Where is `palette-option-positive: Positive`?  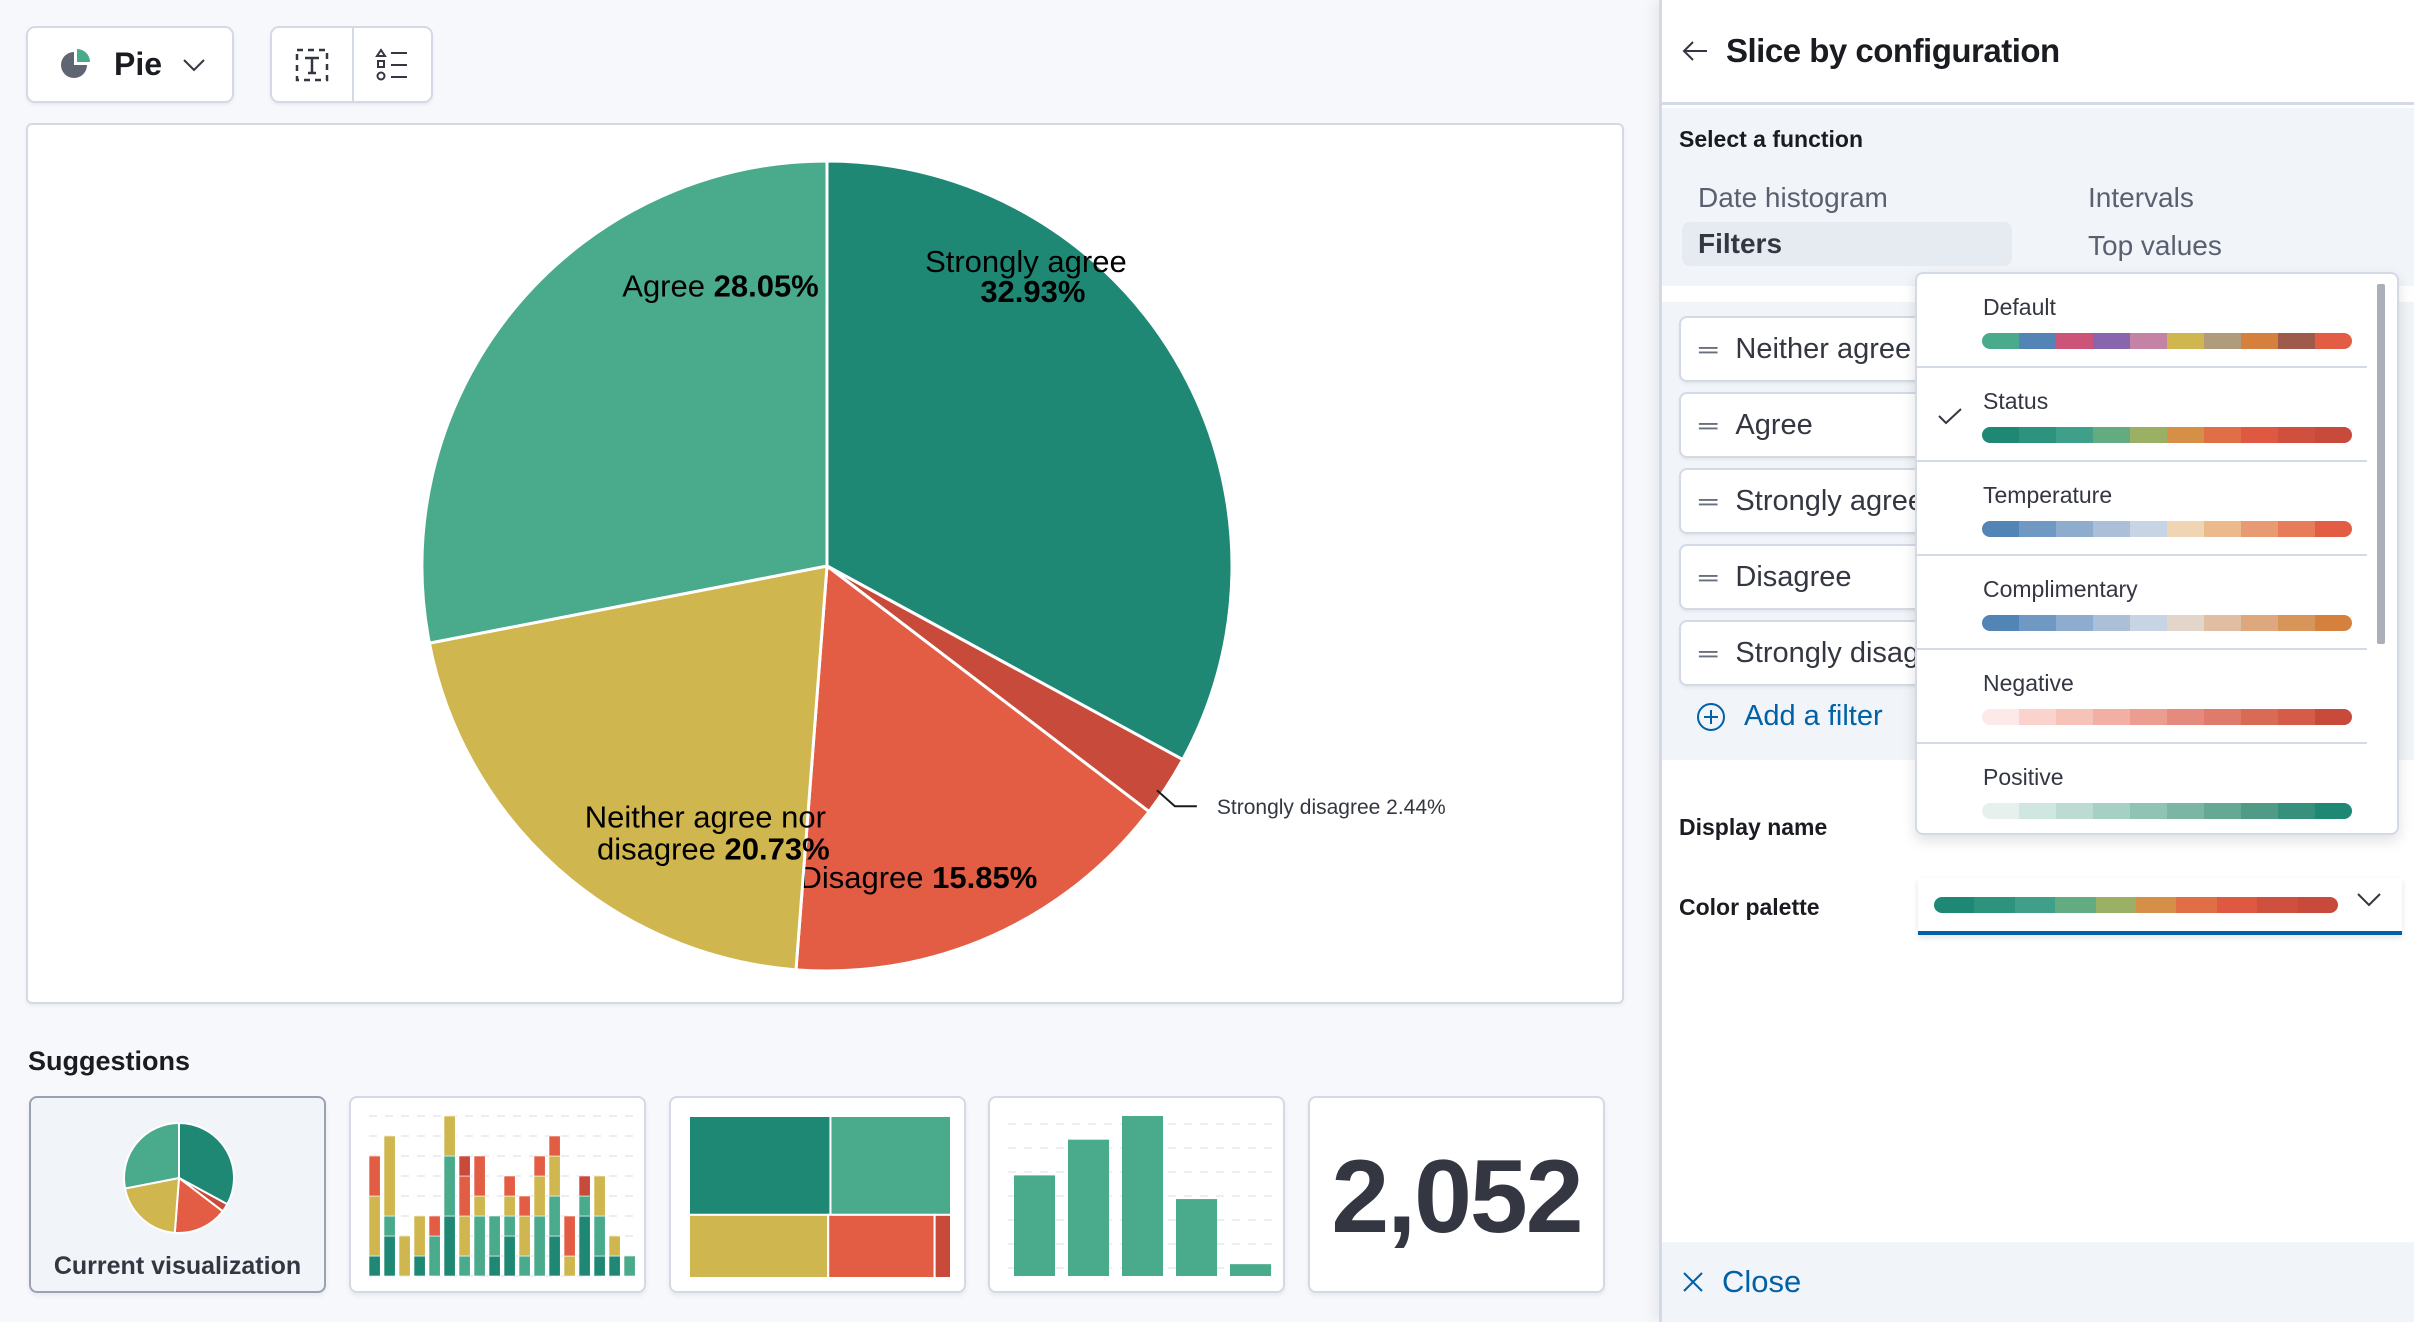
palette-option-positive: Positive is located at coordinates (2142, 788).